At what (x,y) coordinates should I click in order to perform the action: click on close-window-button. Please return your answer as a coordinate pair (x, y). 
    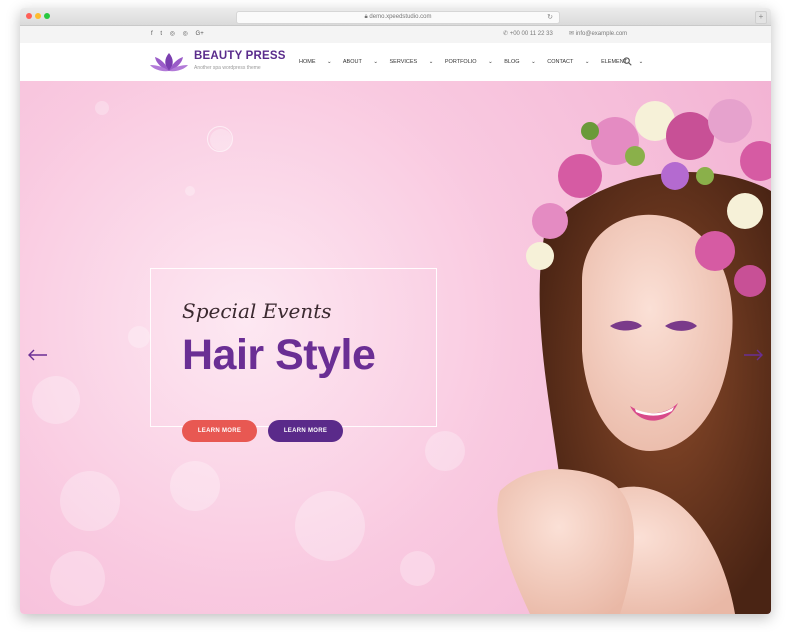
    Looking at the image, I should click on (29, 16).